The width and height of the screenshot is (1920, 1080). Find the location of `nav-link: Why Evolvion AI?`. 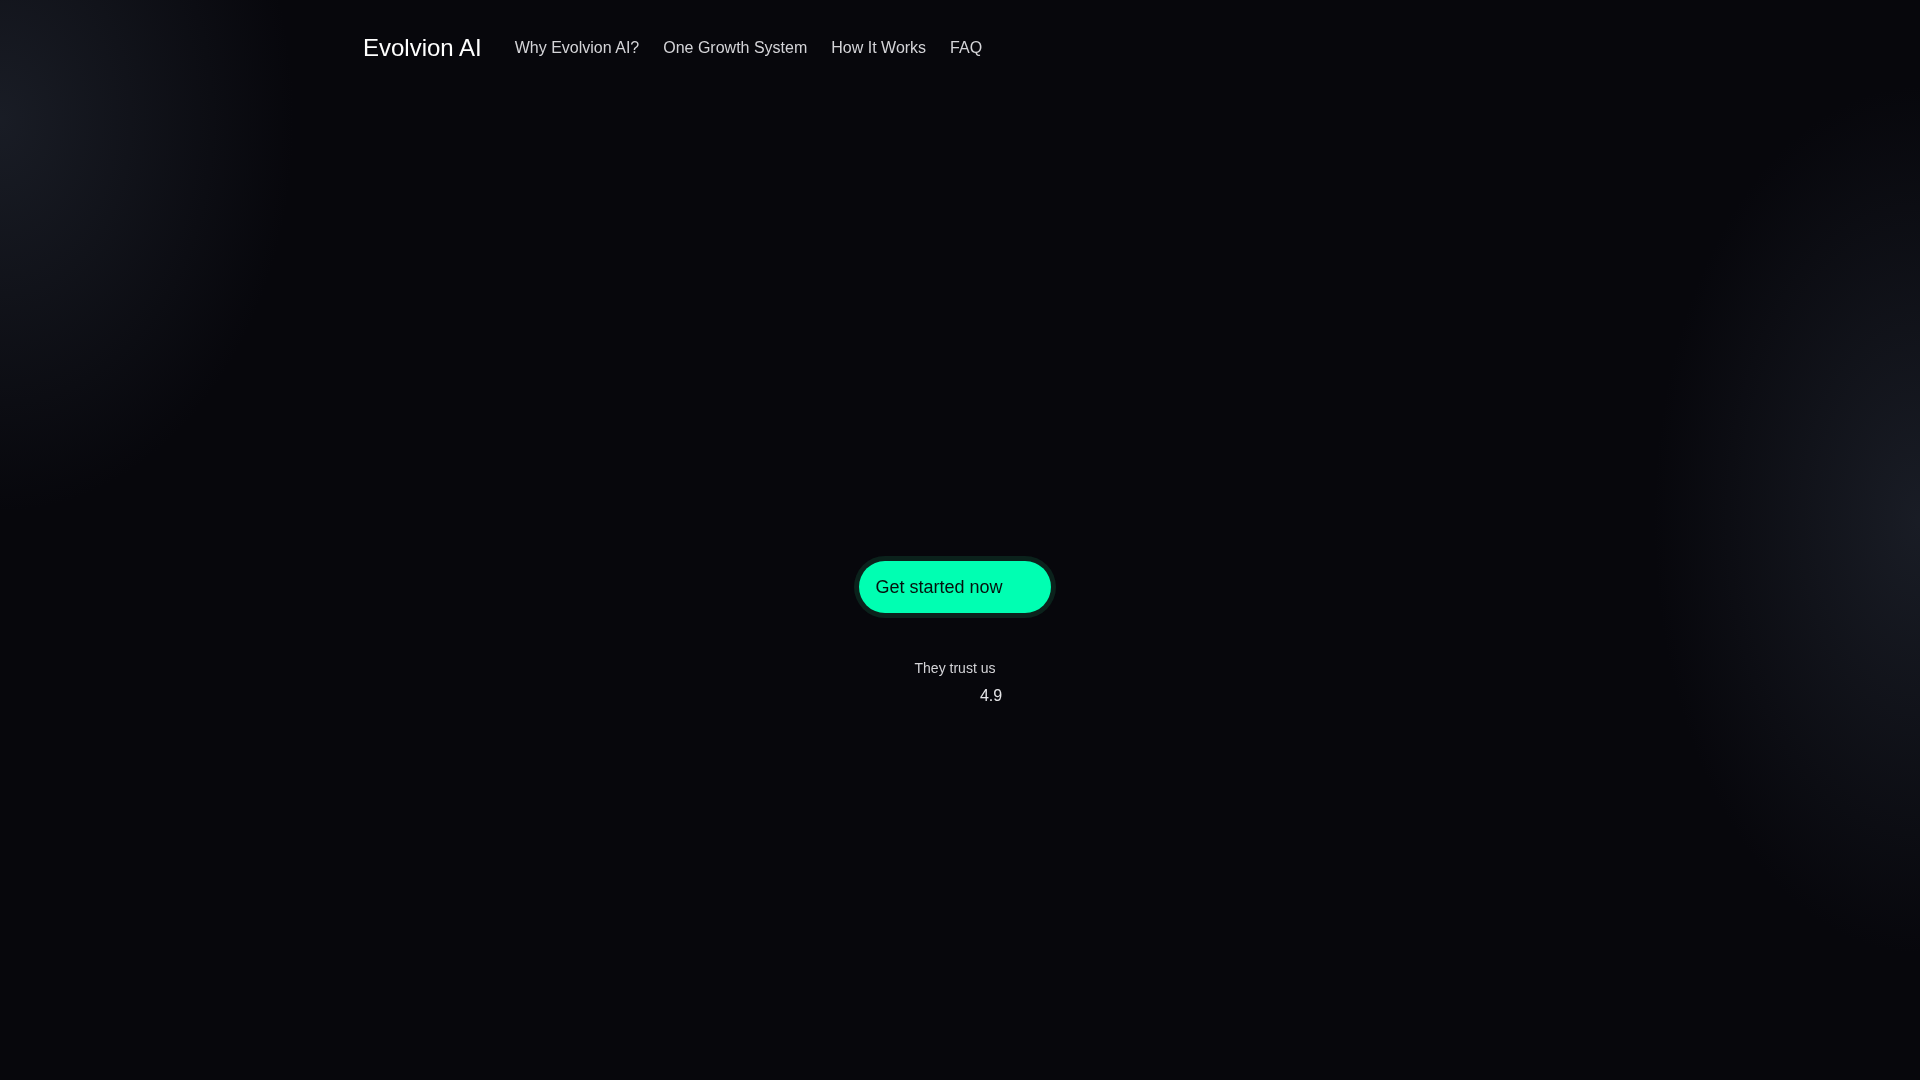

nav-link: Why Evolvion AI? is located at coordinates (577, 48).